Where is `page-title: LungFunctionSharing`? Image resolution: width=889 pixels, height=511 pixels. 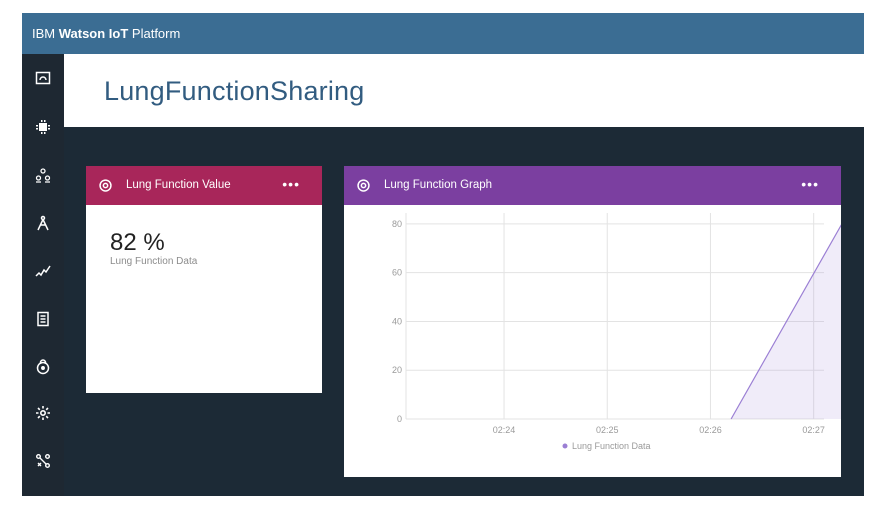
page-title: LungFunctionSharing is located at coordinates (234, 91).